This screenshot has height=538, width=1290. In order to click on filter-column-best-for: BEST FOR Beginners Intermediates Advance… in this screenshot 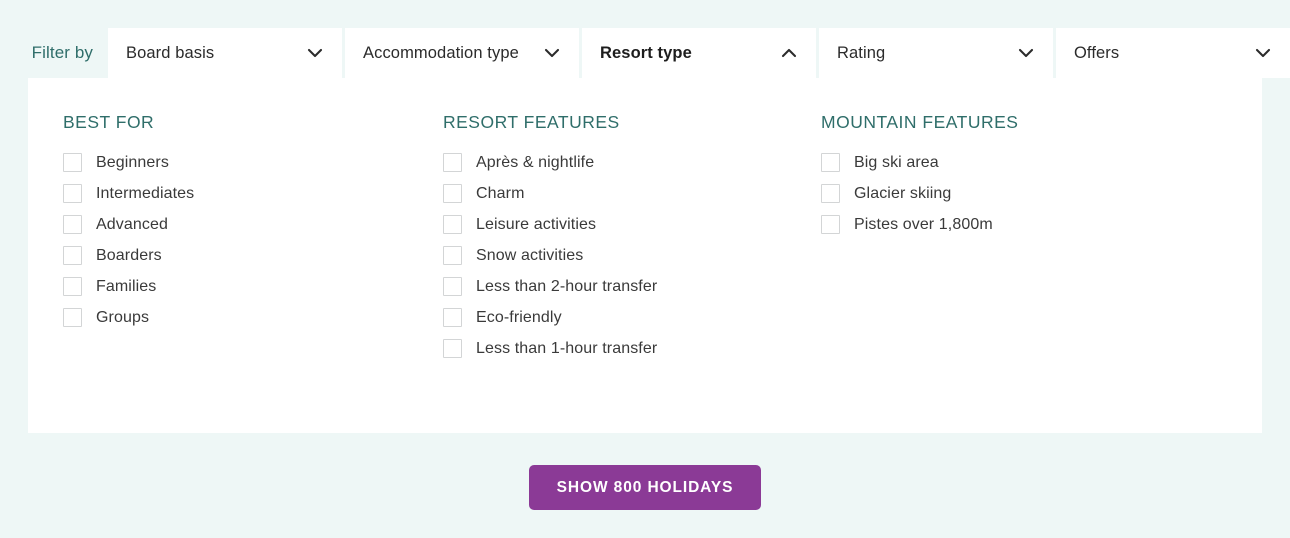, I will do `click(218, 222)`.